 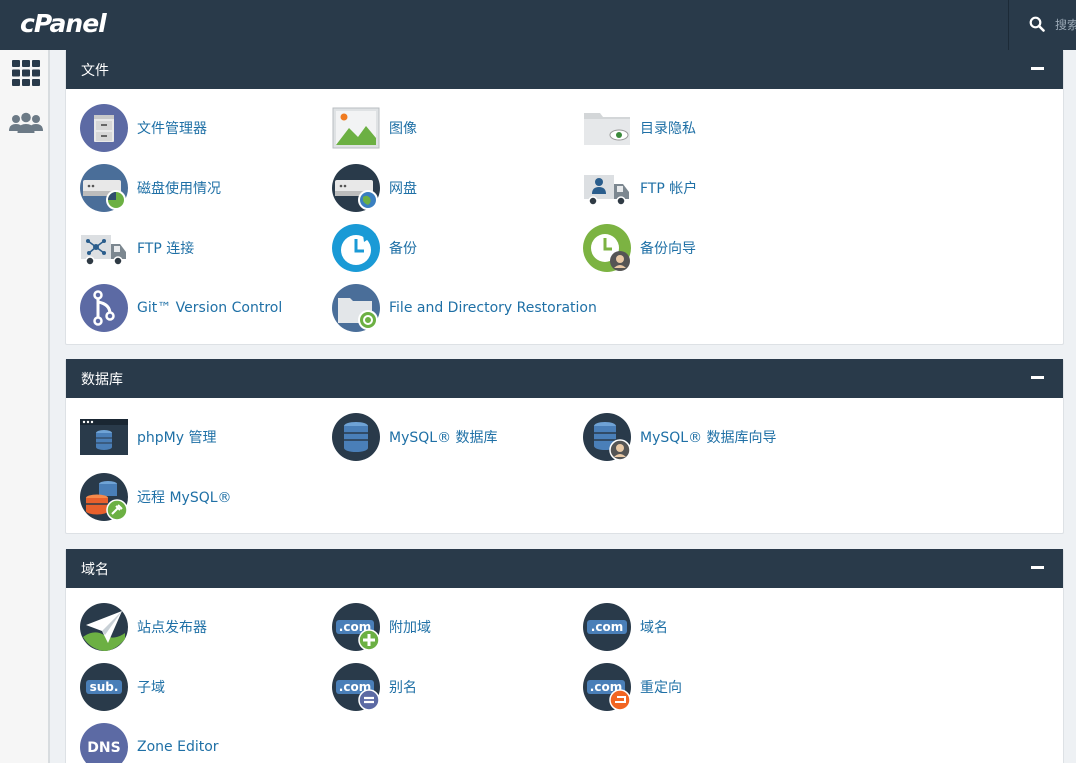 I want to click on item-label: 子域, so click(x=151, y=688).